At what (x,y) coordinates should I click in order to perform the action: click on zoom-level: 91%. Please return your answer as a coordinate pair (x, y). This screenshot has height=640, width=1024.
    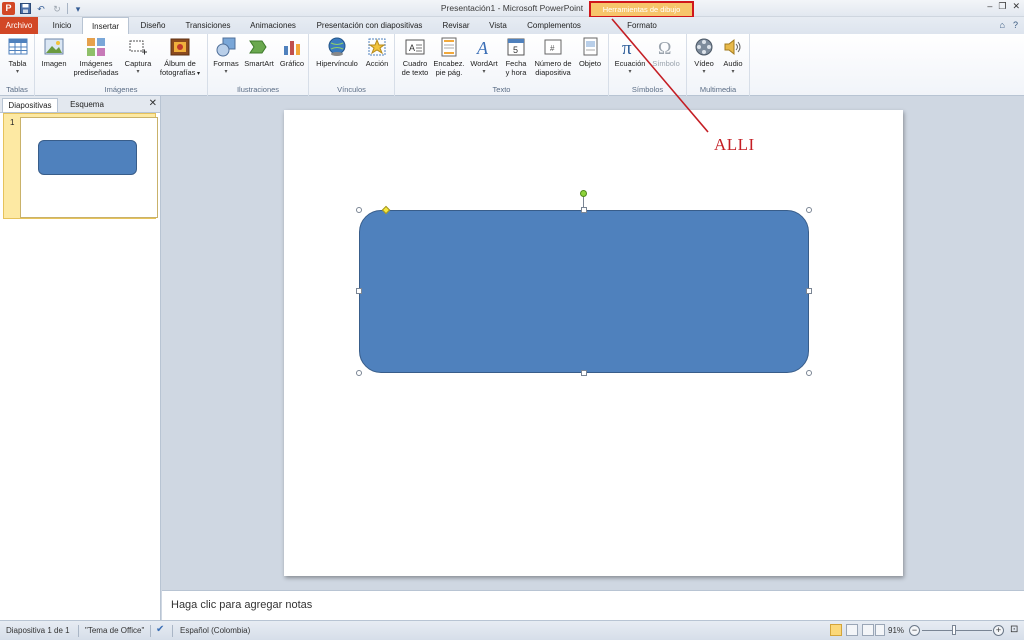
    Looking at the image, I should click on (896, 630).